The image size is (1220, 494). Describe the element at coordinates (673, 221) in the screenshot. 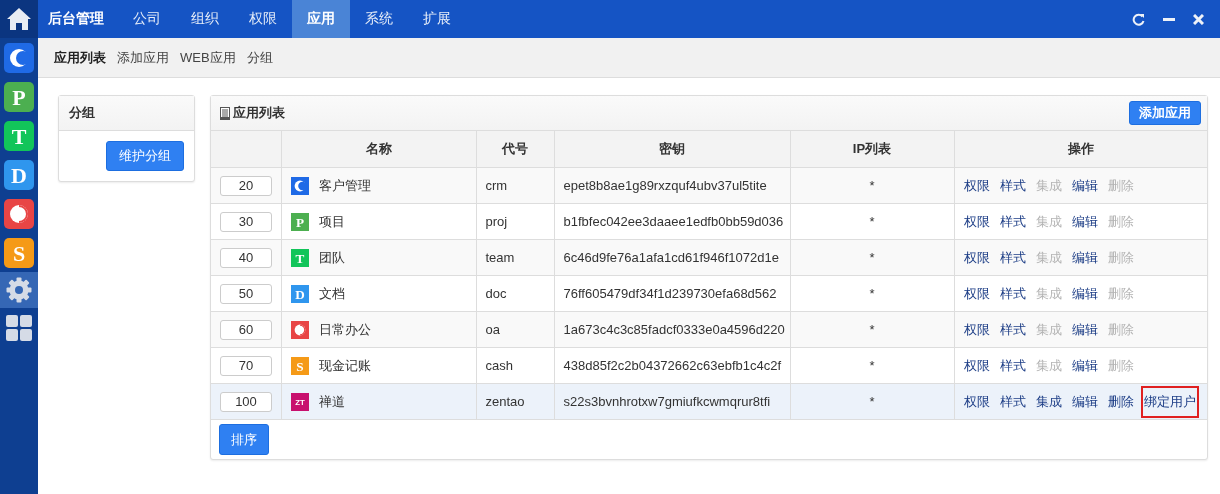

I see `app-secret-key: b1fbfec042ee3daaee1edfb0bb59d036` at that location.